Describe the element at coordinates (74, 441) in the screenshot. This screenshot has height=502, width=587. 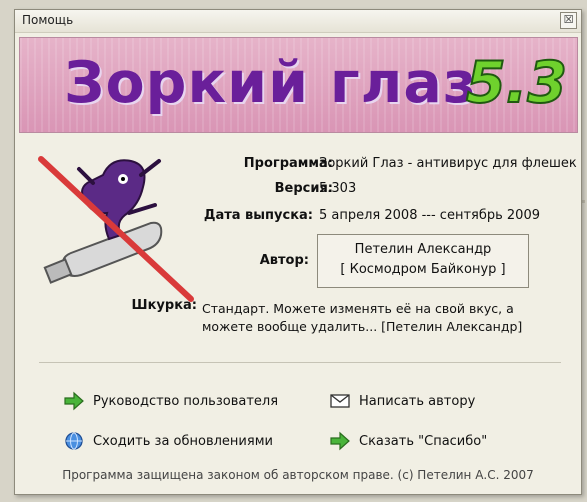
I see `globe-icon` at that location.